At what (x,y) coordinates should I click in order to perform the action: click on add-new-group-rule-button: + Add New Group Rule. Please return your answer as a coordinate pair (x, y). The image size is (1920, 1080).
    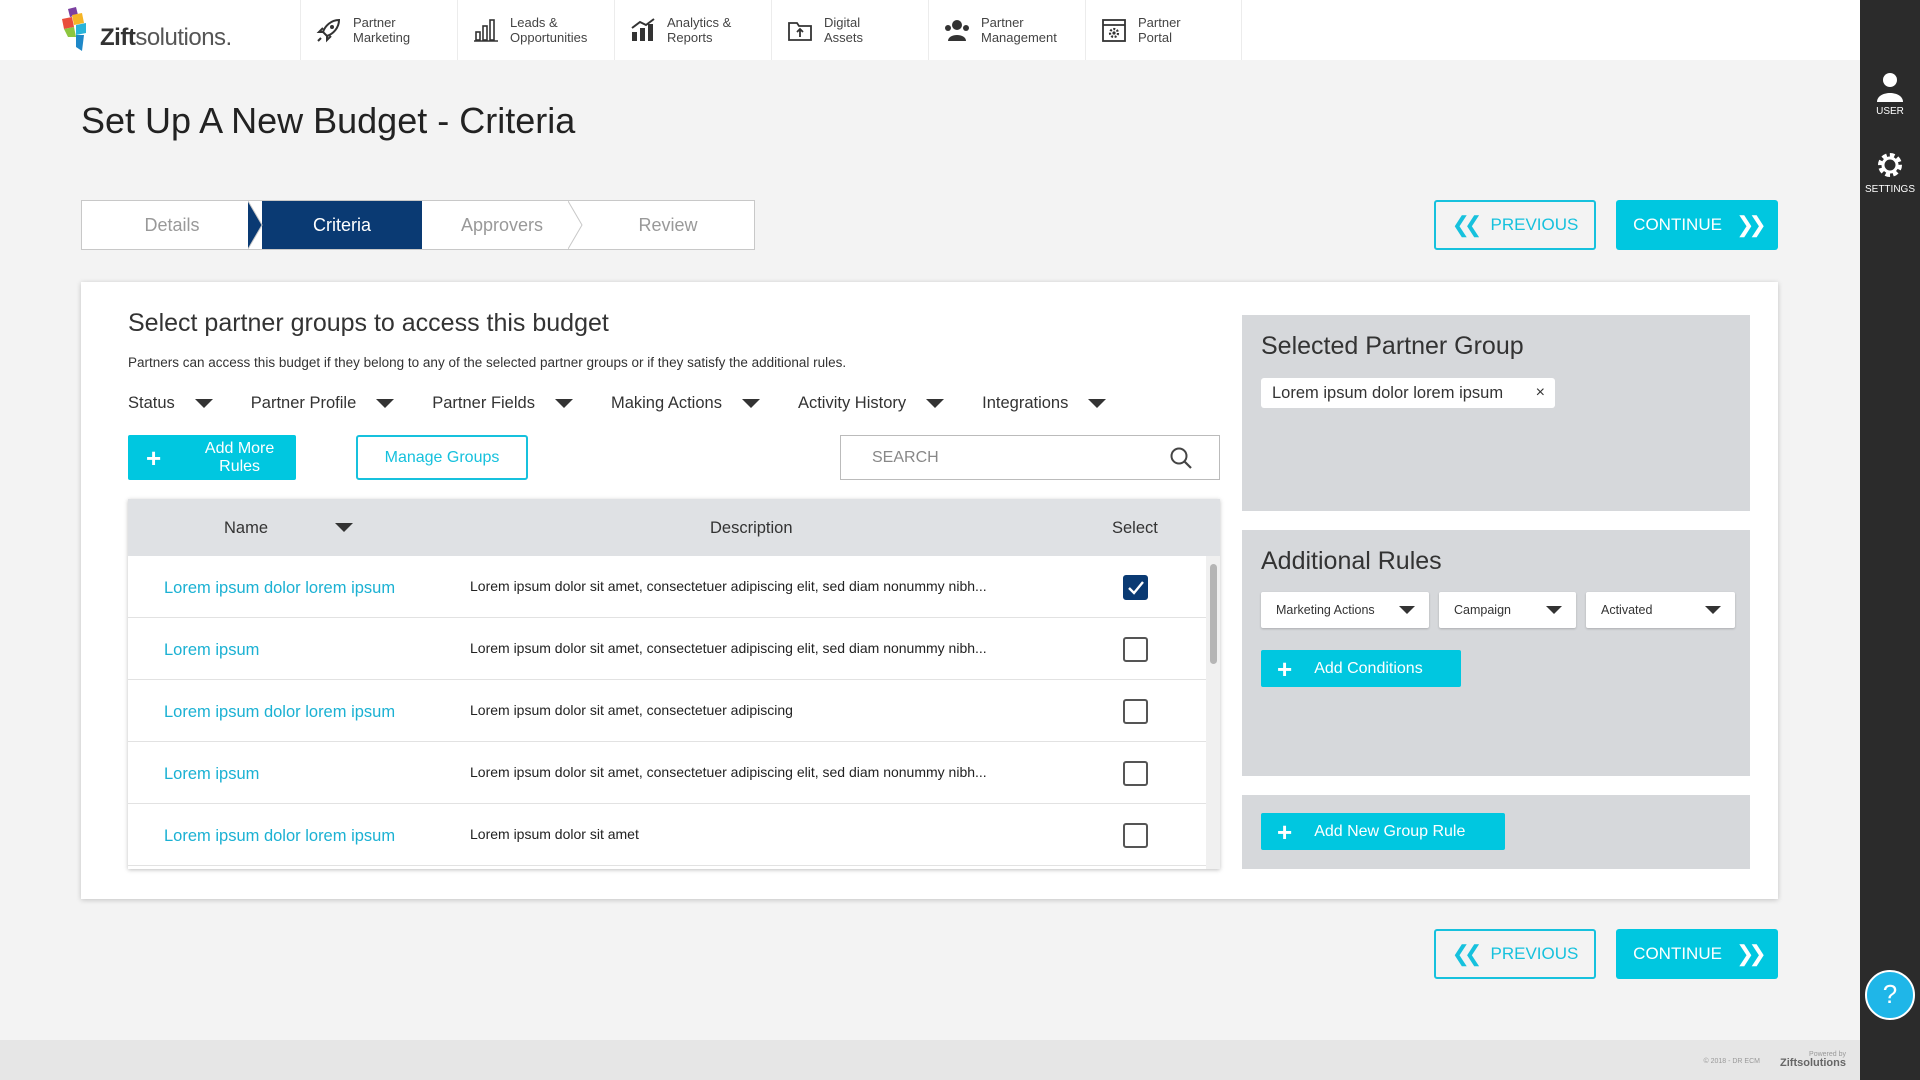
    Looking at the image, I should click on (1383, 831).